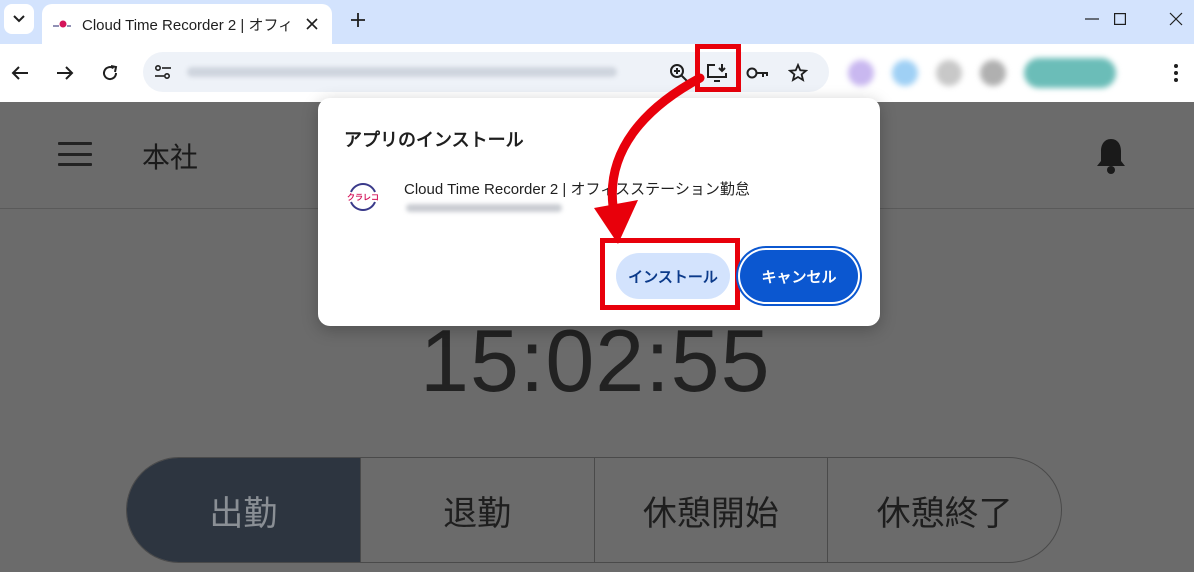 This screenshot has width=1194, height=572. I want to click on app-url-blurred, so click(484, 208).